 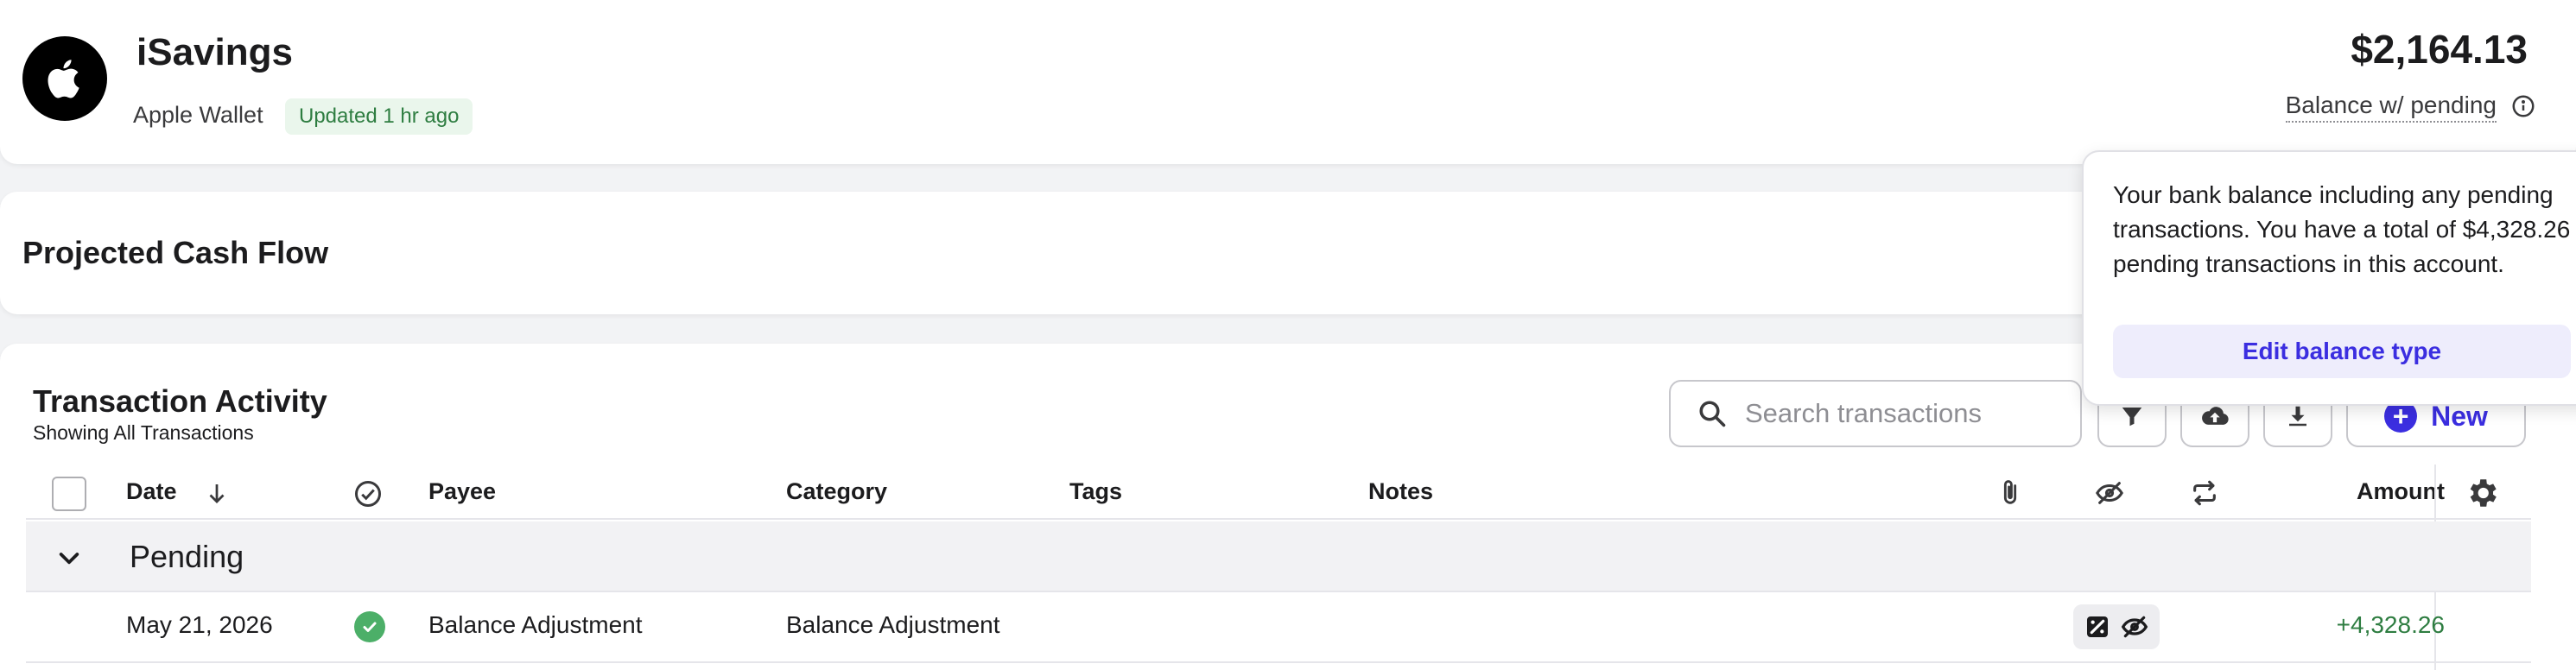 What do you see at coordinates (2439, 49) in the screenshot?
I see `account-balance: $2,164.13` at bounding box center [2439, 49].